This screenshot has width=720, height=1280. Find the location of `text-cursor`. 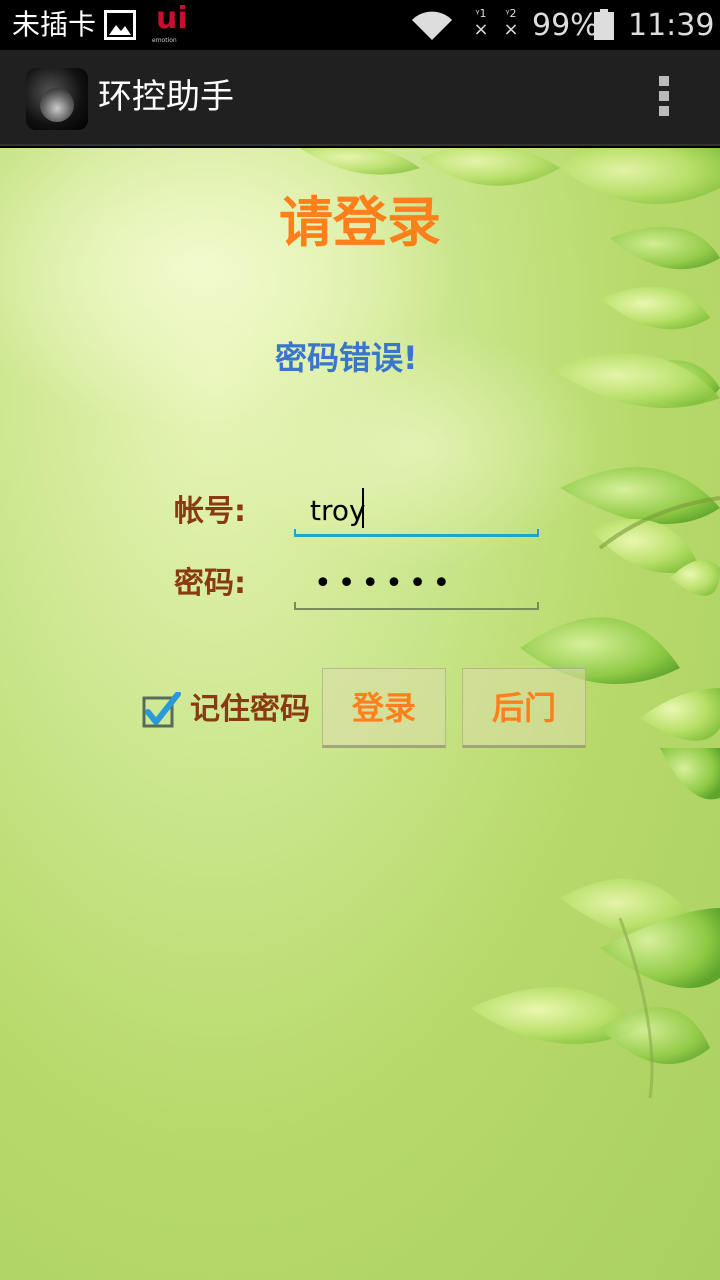

text-cursor is located at coordinates (363, 508).